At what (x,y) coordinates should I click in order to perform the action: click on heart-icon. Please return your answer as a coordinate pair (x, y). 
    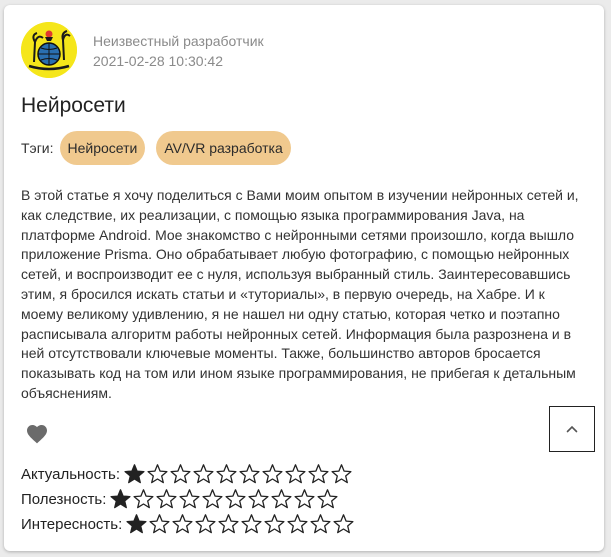
    Looking at the image, I should click on (37, 434).